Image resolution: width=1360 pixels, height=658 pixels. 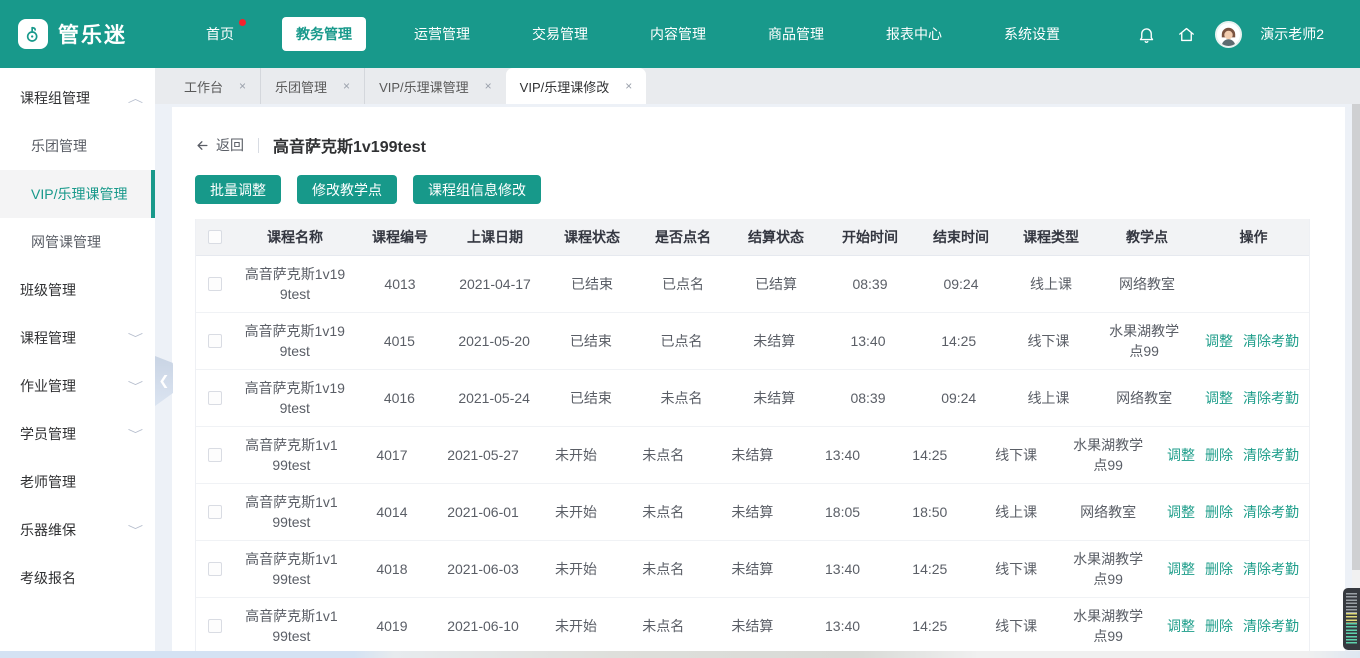 I want to click on cell-operations: 调整 删除 清除考勤, so click(x=1233, y=569).